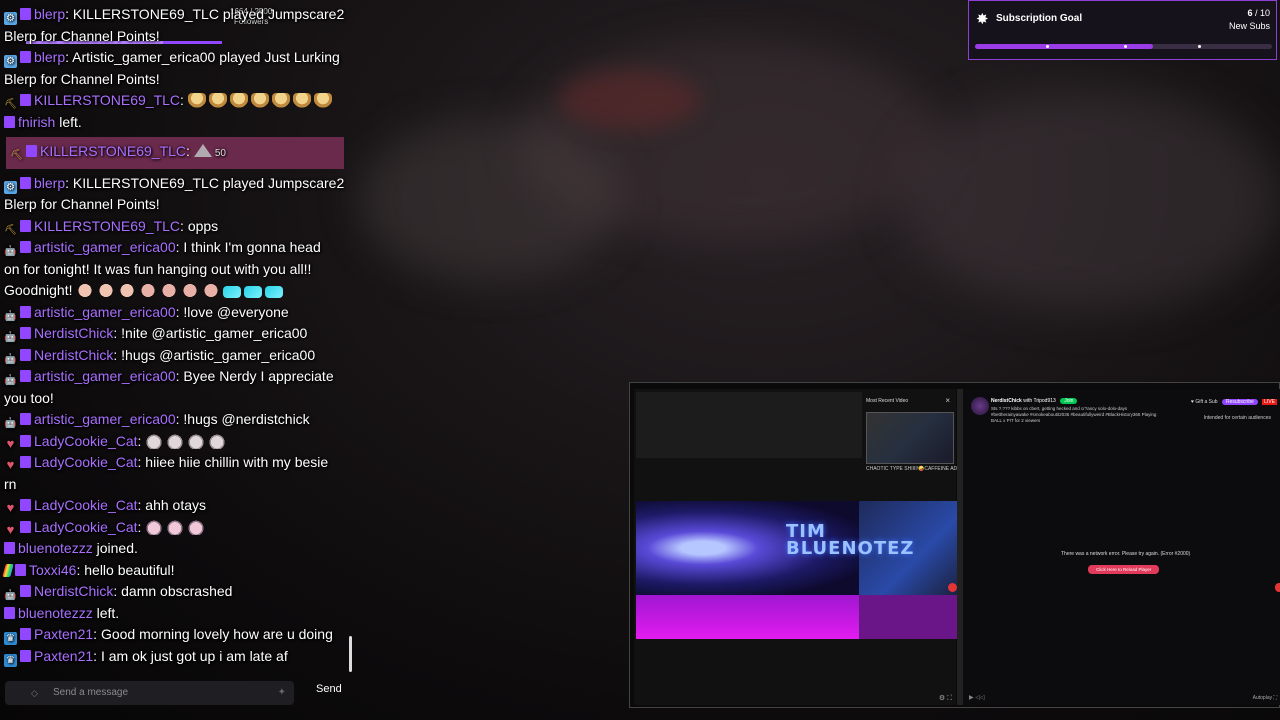  What do you see at coordinates (1006, 401) in the screenshot?
I see `streamer-name: NerdistChick` at bounding box center [1006, 401].